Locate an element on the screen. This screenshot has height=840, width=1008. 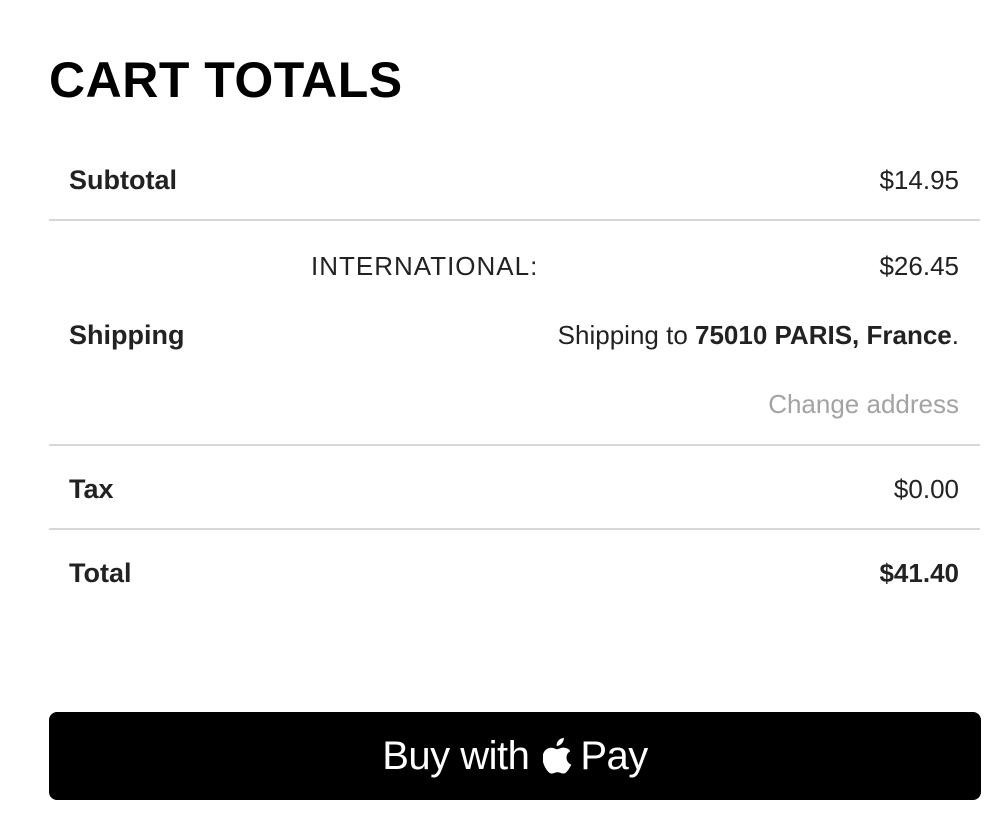
shipping-destination-prefix: Shipping to is located at coordinates (626, 335).